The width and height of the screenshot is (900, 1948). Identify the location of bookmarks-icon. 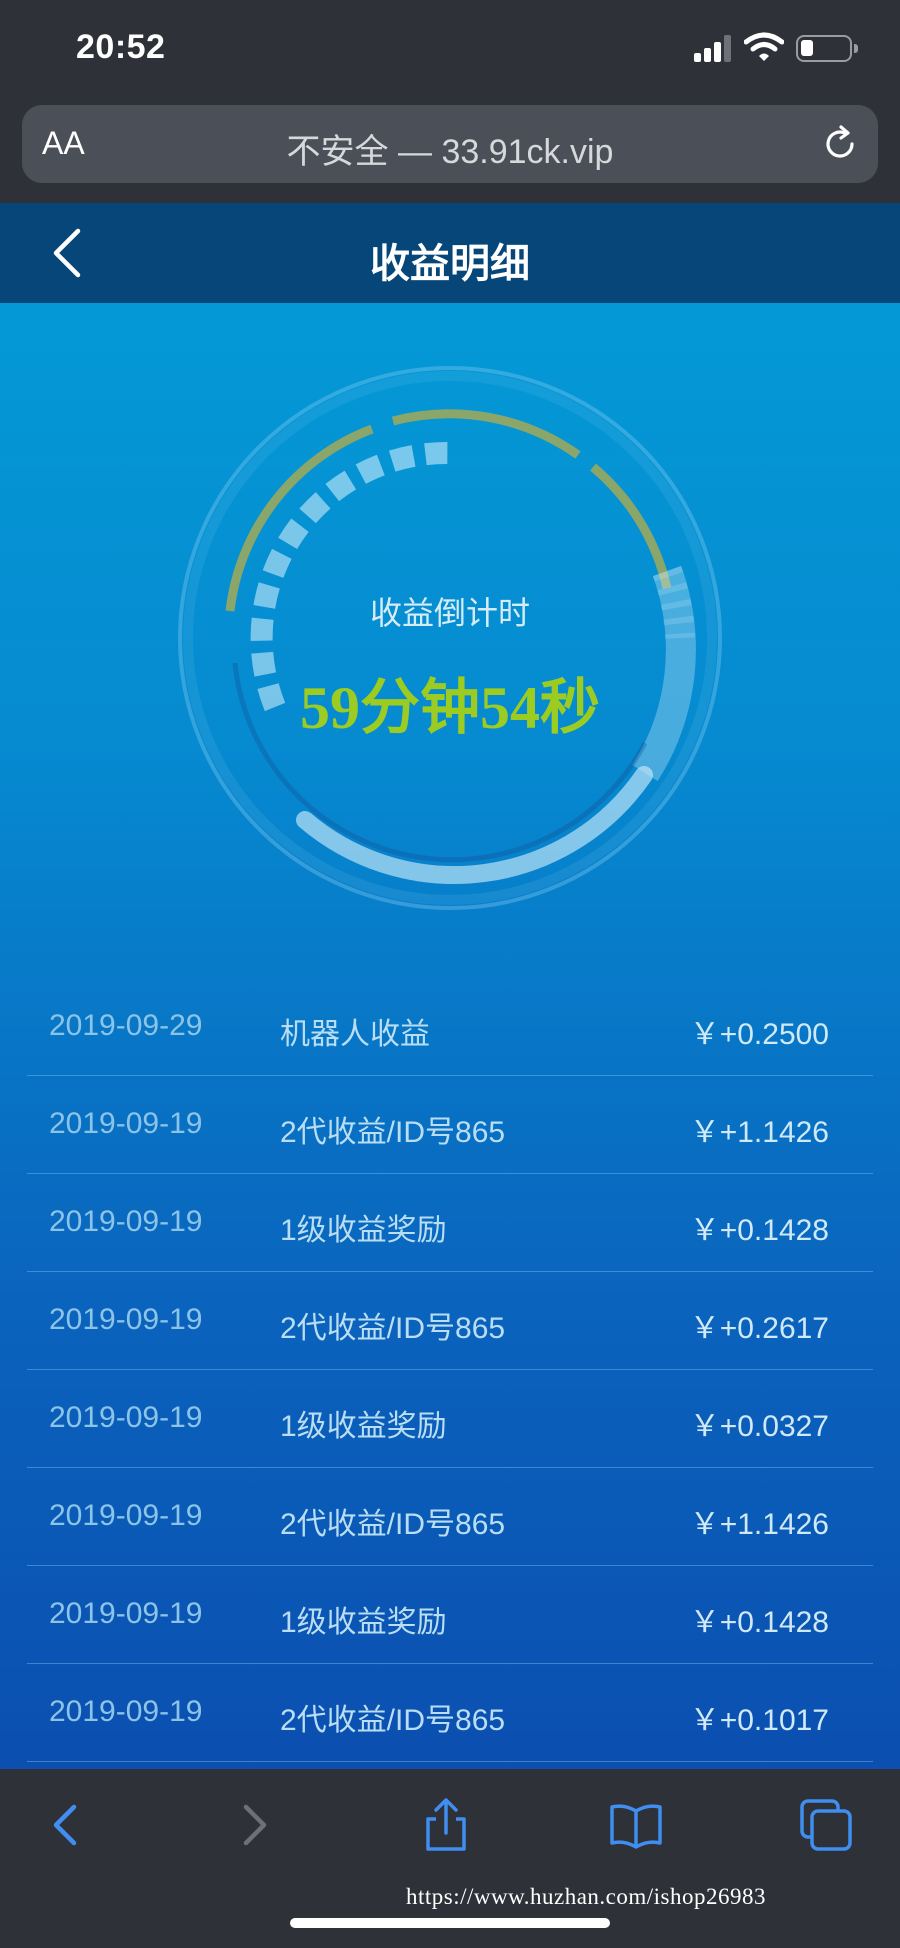
(636, 1825).